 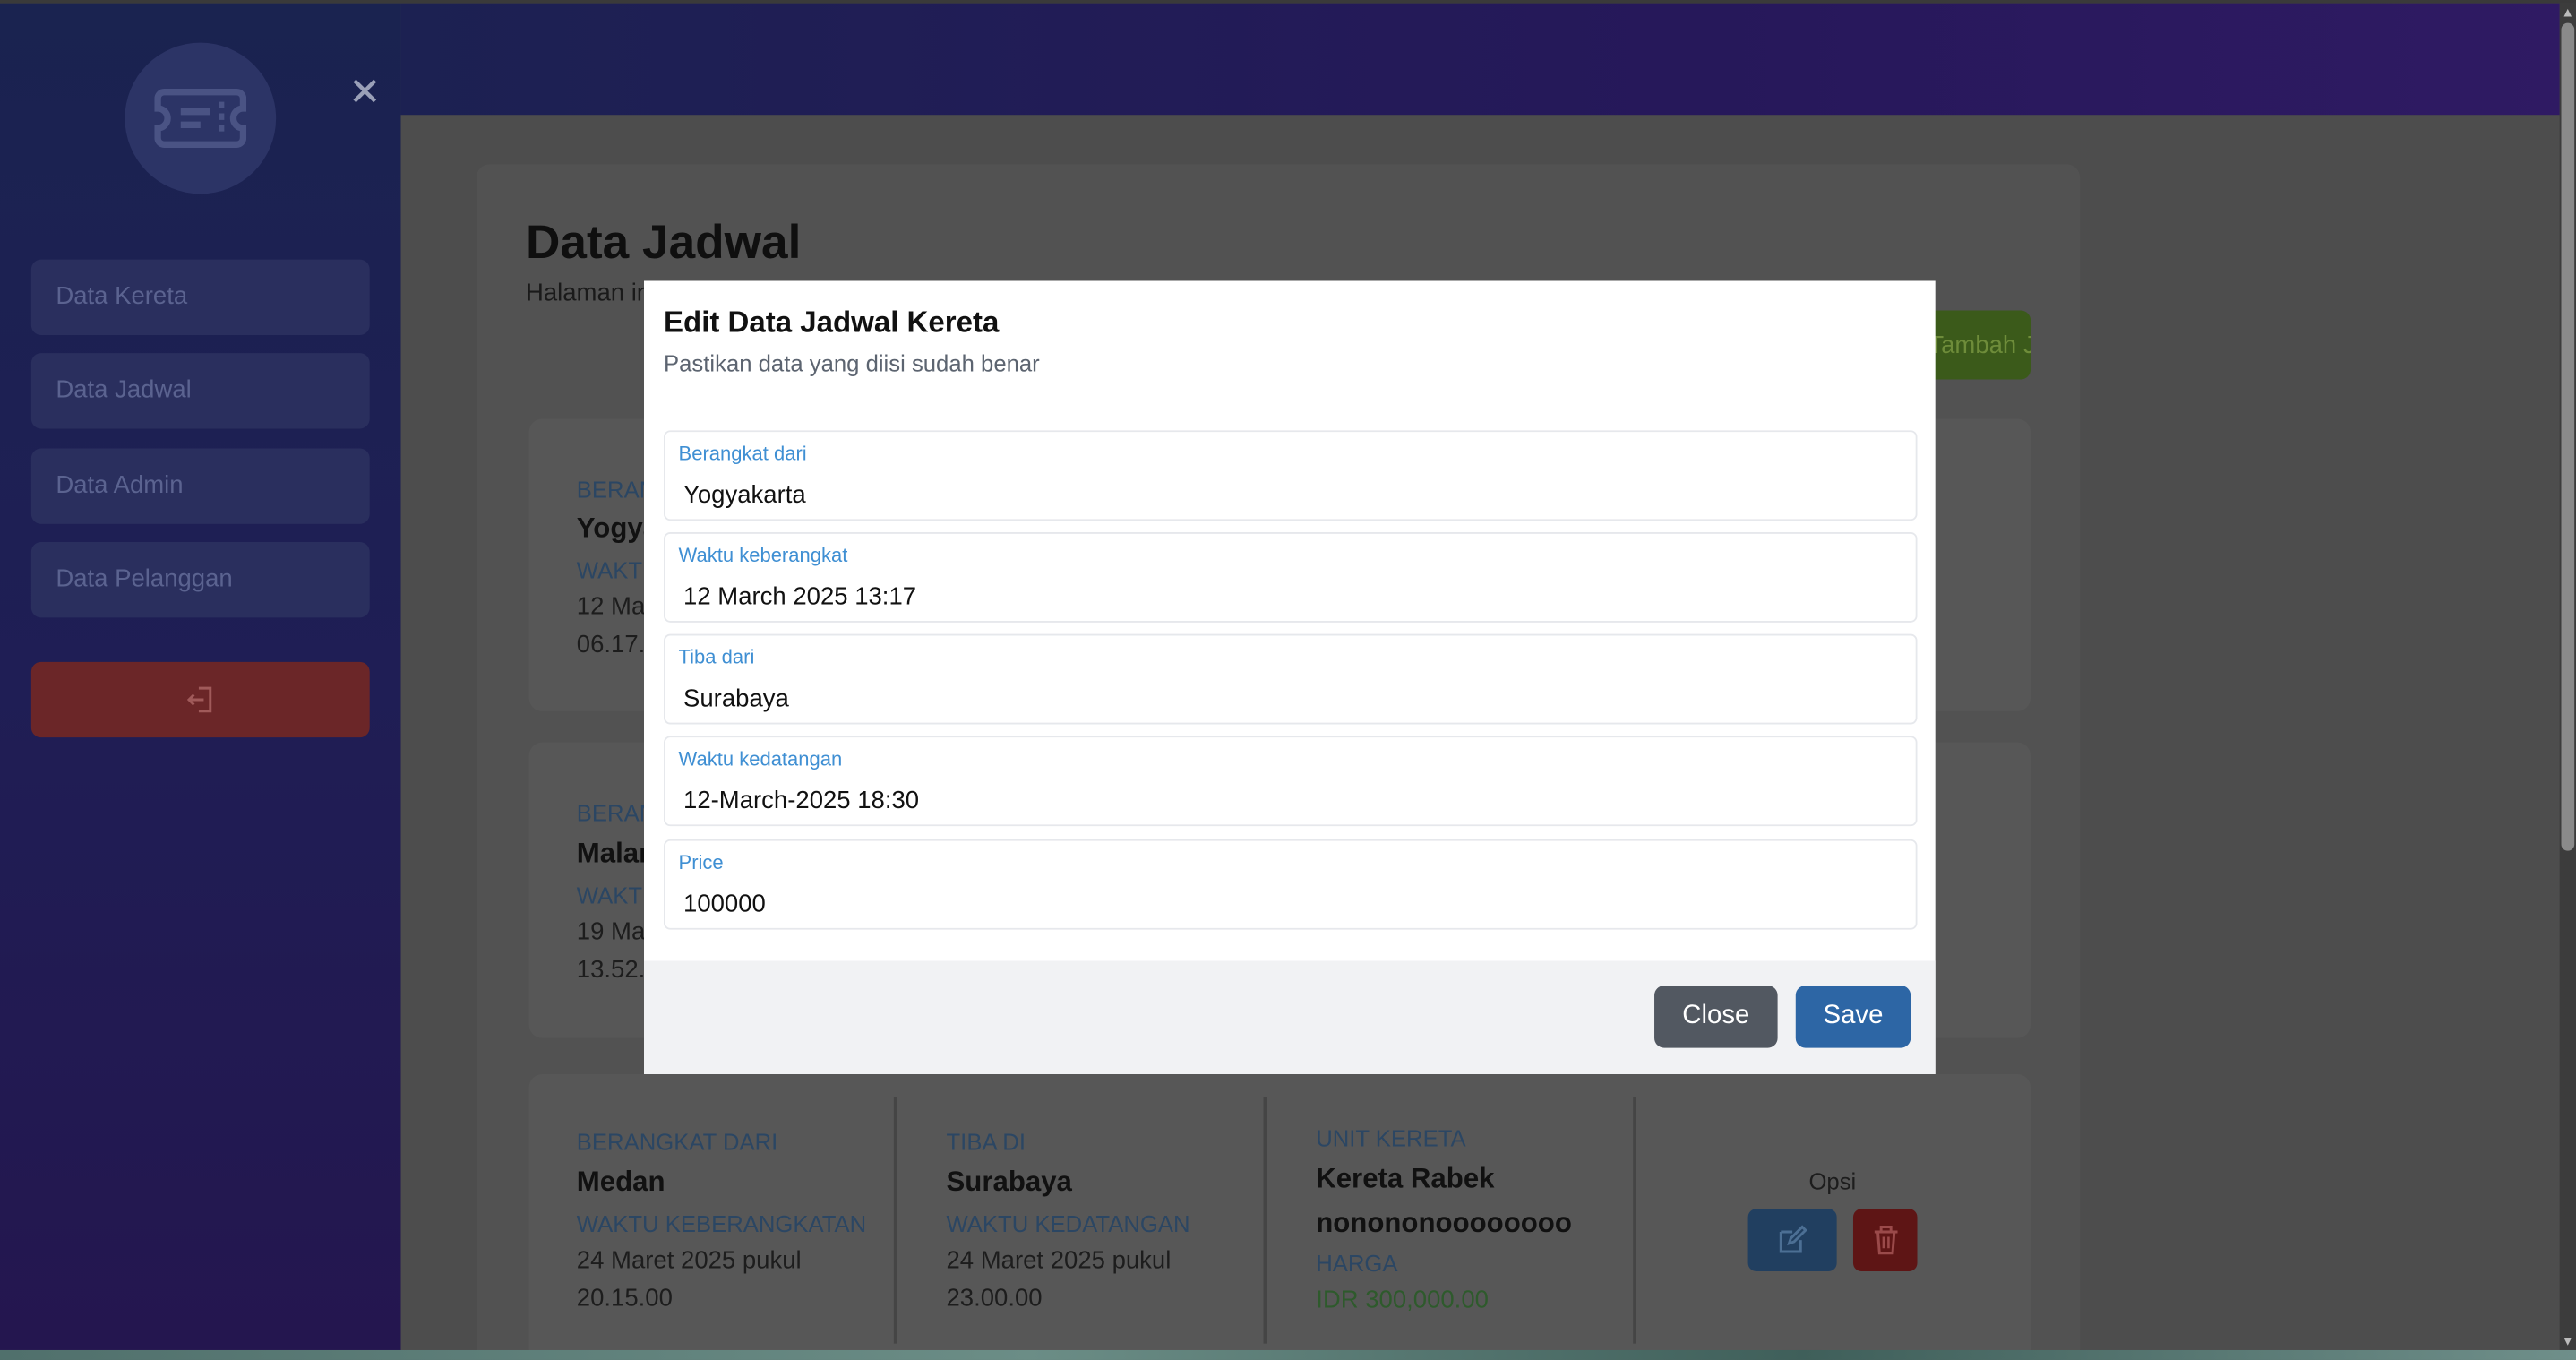 I want to click on arrive-label: TIBA DI, so click(x=986, y=1141).